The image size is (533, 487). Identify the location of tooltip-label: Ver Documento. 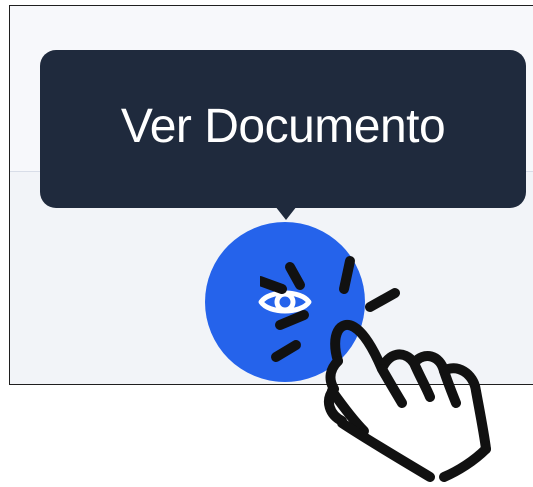
(283, 126).